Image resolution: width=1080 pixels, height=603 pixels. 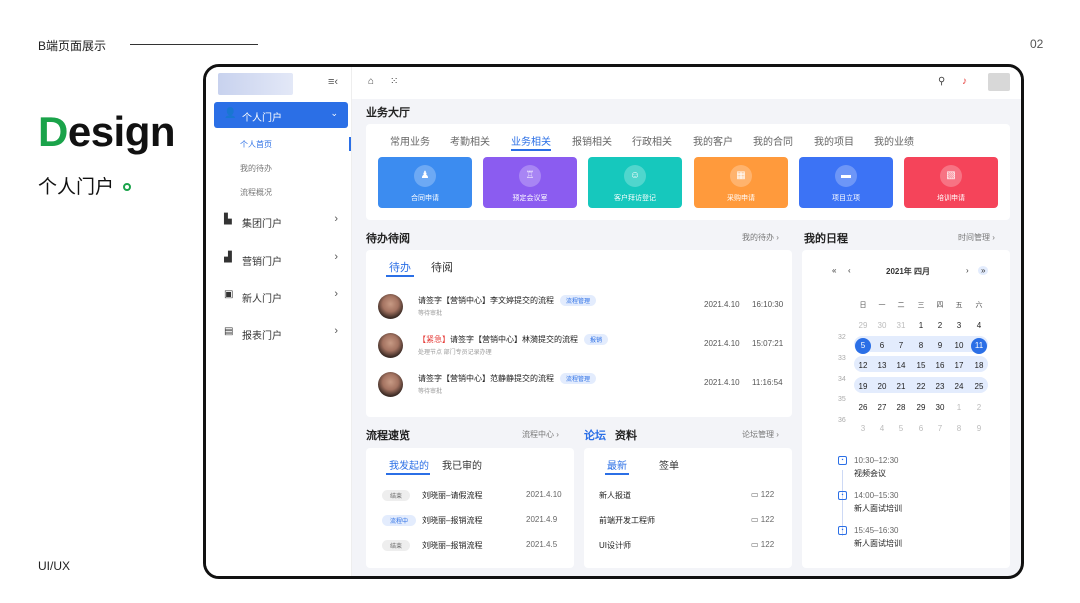 I want to click on materials-title: 资料, so click(x=626, y=435).